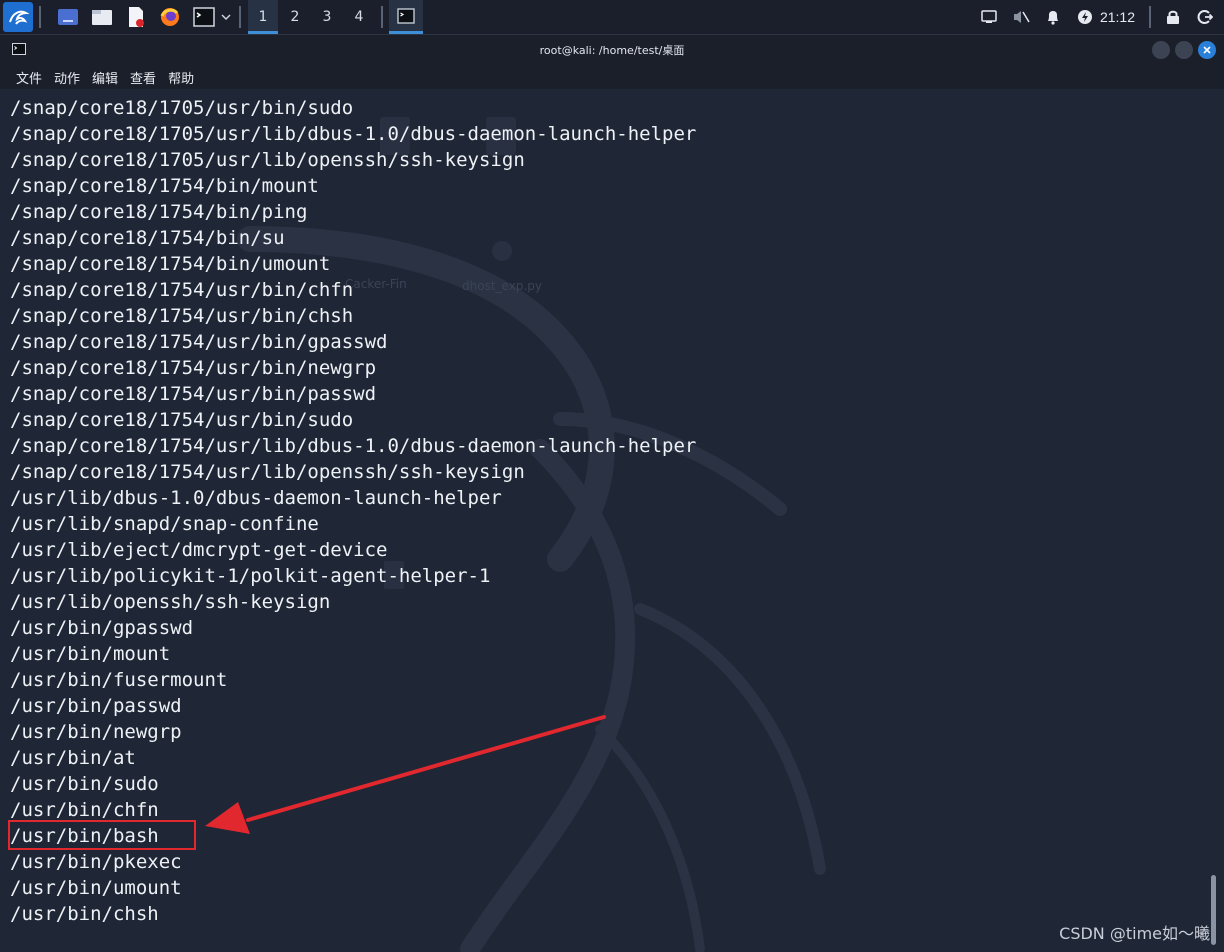 The height and width of the screenshot is (952, 1224). I want to click on volume-muted-icon, so click(1021, 17).